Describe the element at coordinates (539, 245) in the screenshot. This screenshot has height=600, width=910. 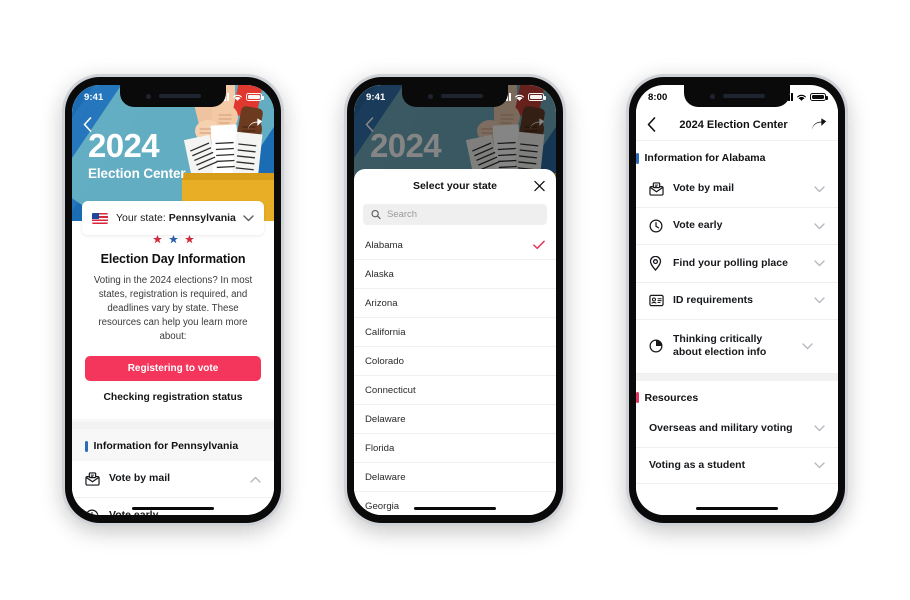
I see `check-icon` at that location.